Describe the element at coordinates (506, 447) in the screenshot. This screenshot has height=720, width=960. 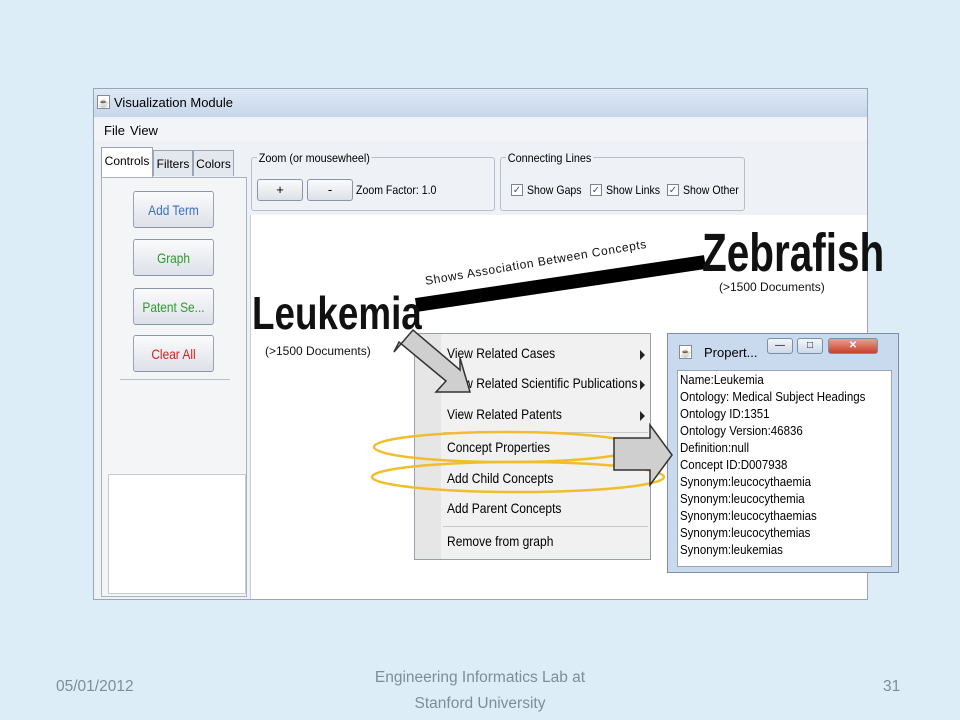
I see `highlight-ellipse` at that location.